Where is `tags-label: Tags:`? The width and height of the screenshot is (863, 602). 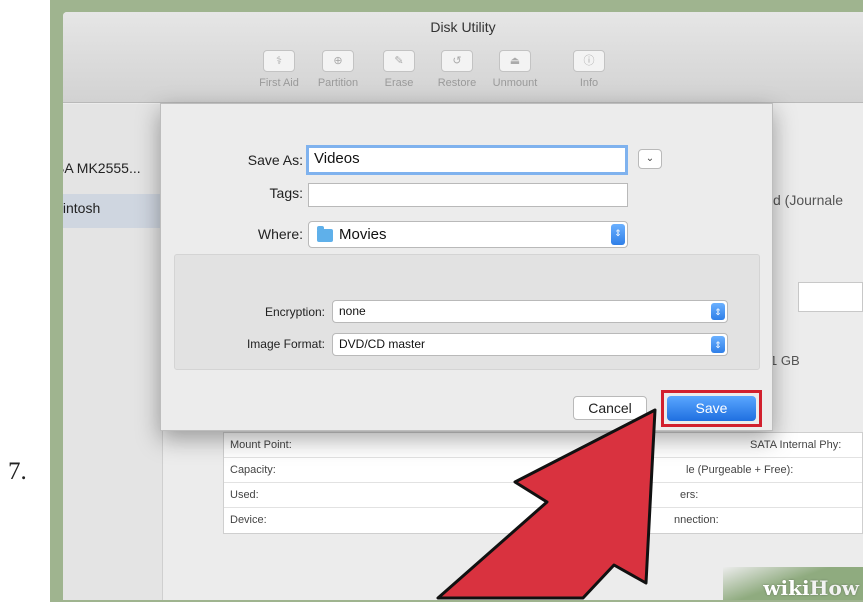
tags-label: Tags: is located at coordinates (286, 193).